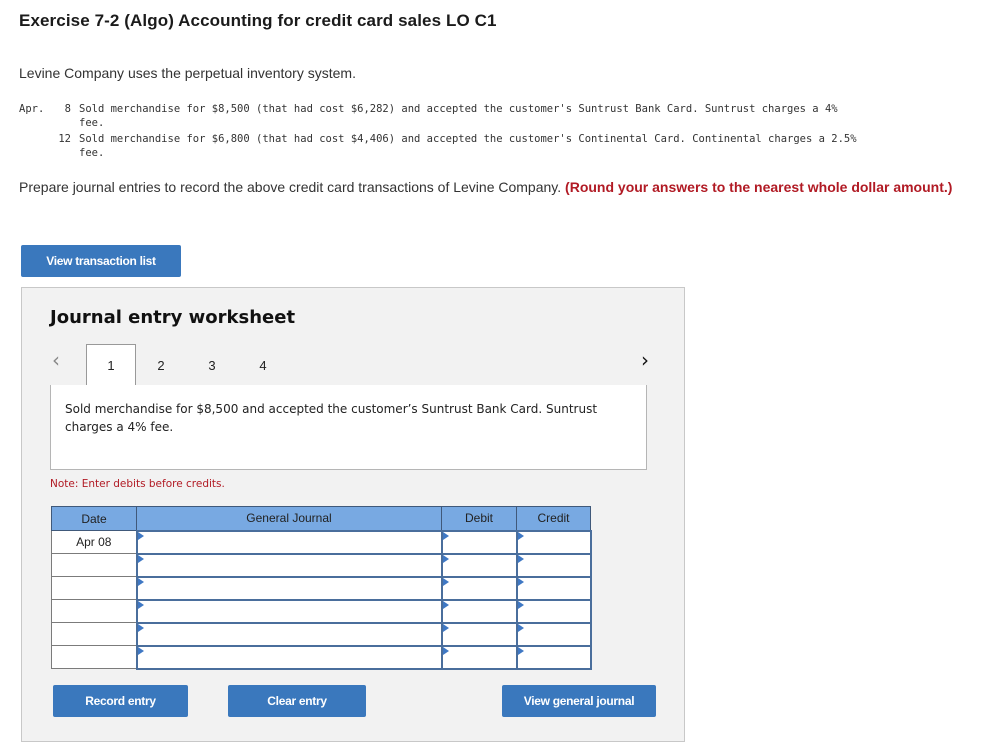 The image size is (998, 752). What do you see at coordinates (137, 484) in the screenshot?
I see `note-text: Note: Enter debits before credits.` at bounding box center [137, 484].